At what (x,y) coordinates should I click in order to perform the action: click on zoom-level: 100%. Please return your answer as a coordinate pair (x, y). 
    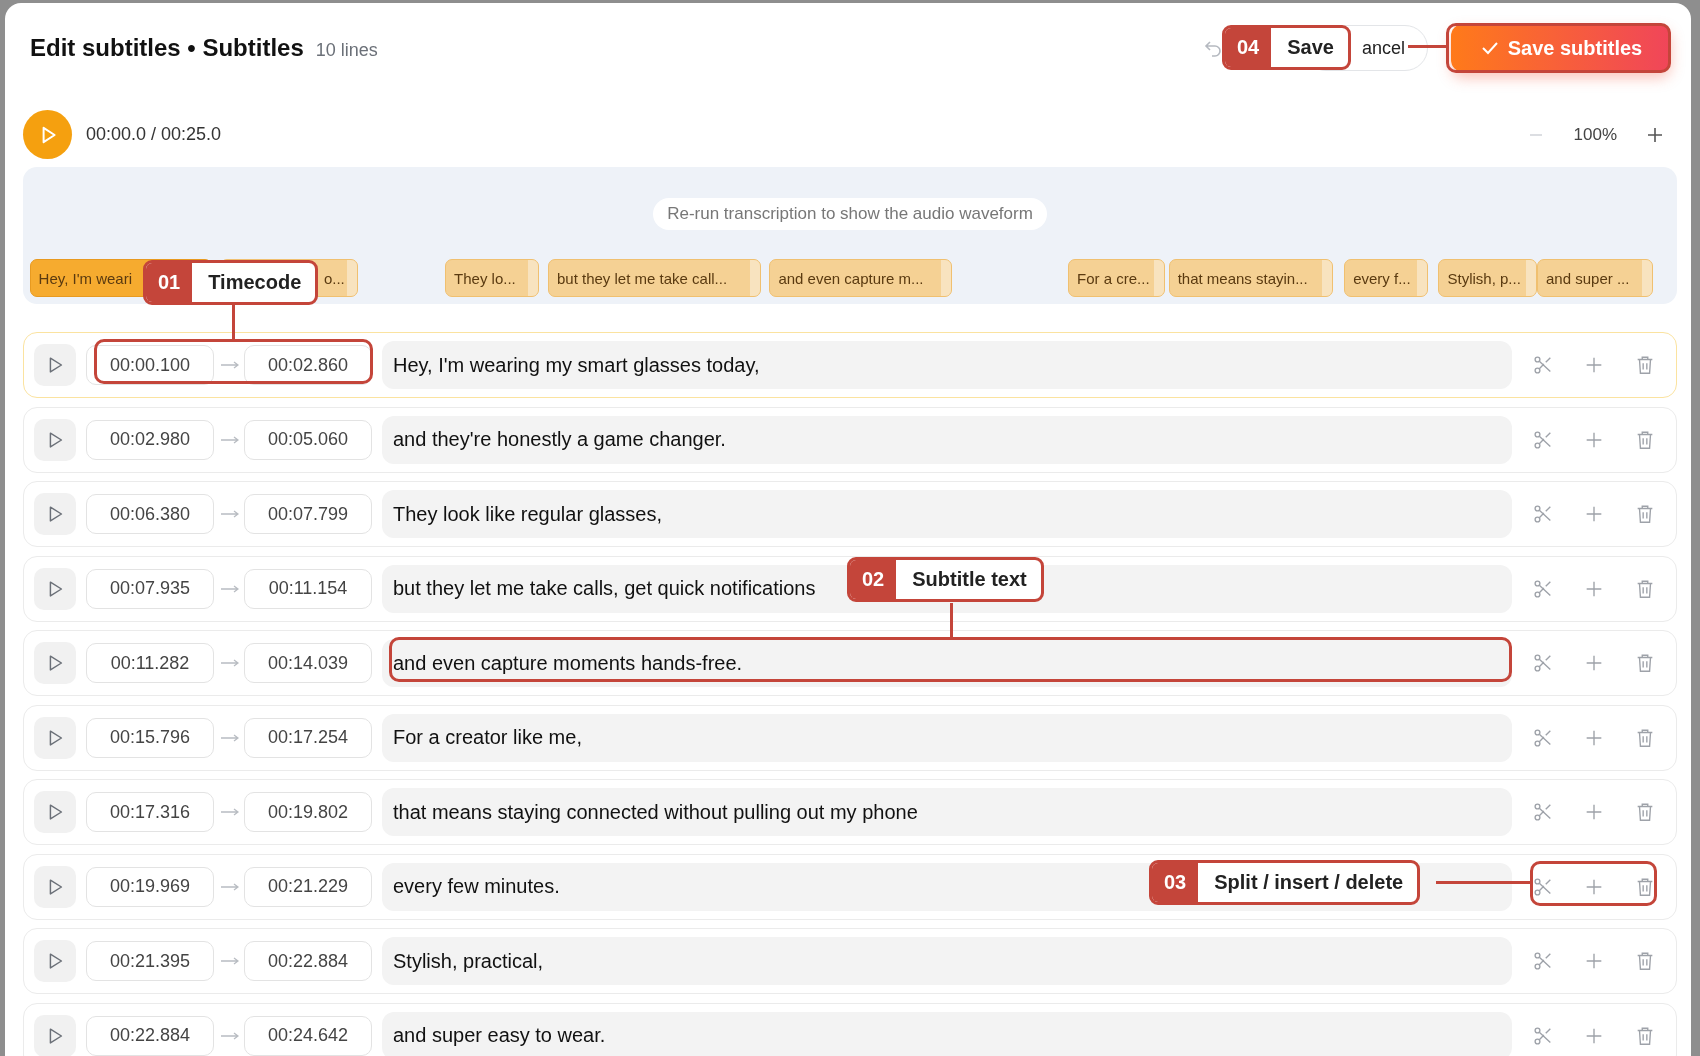
    Looking at the image, I should click on (1595, 134).